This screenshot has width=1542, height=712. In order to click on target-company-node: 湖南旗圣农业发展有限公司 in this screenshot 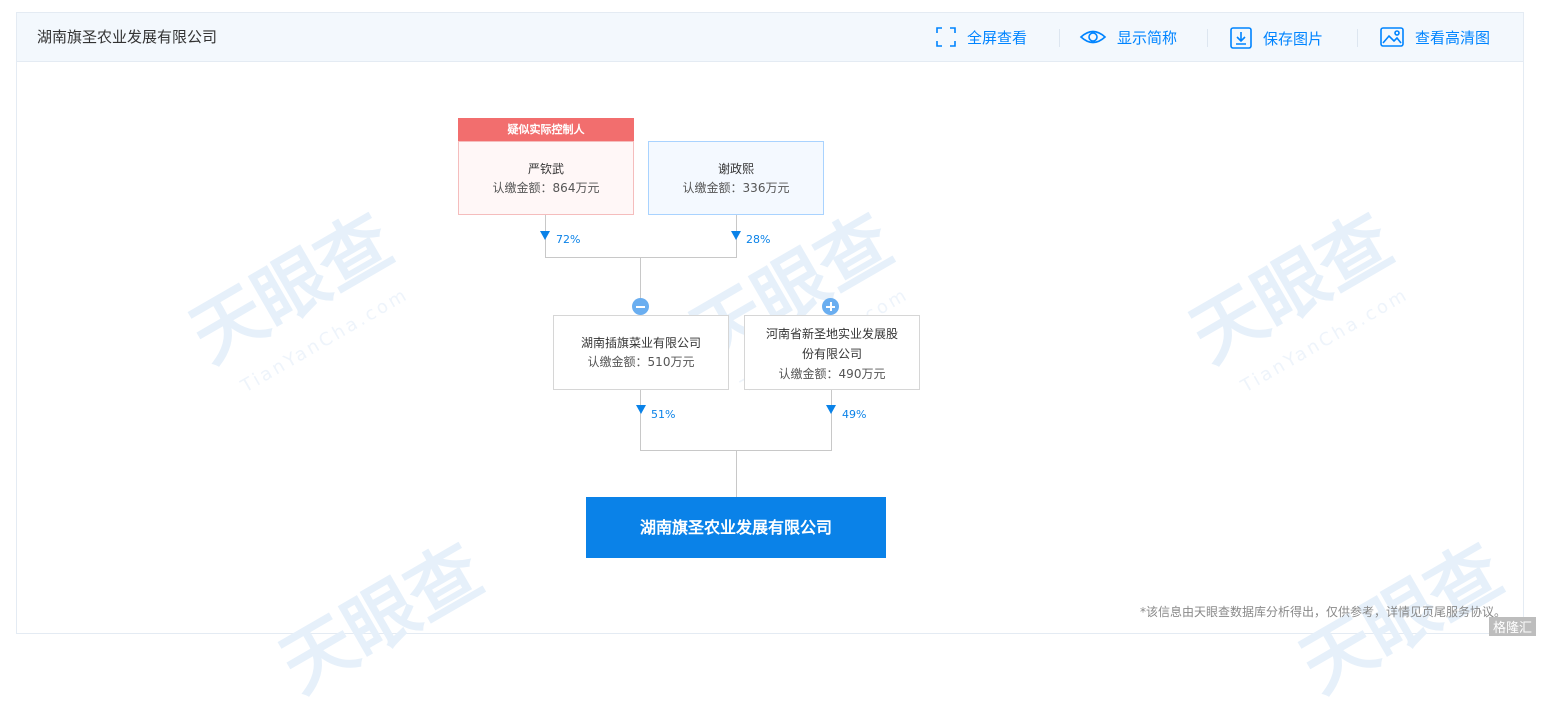, I will do `click(736, 527)`.